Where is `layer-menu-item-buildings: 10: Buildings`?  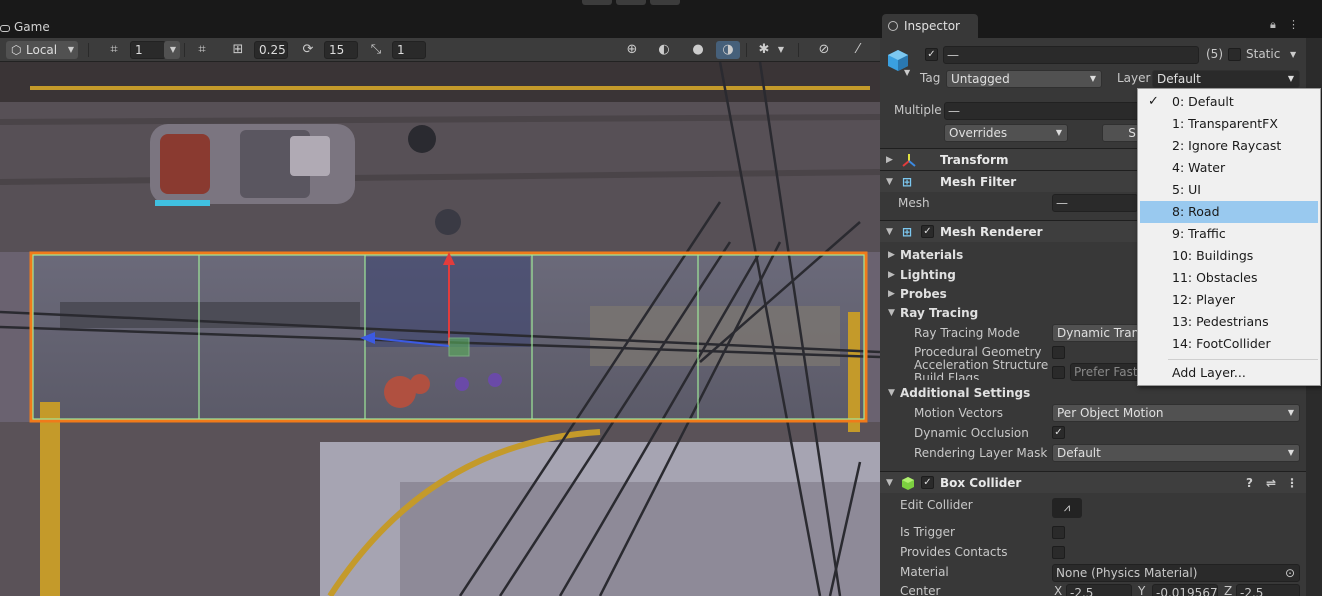 layer-menu-item-buildings: 10: Buildings is located at coordinates (1229, 256).